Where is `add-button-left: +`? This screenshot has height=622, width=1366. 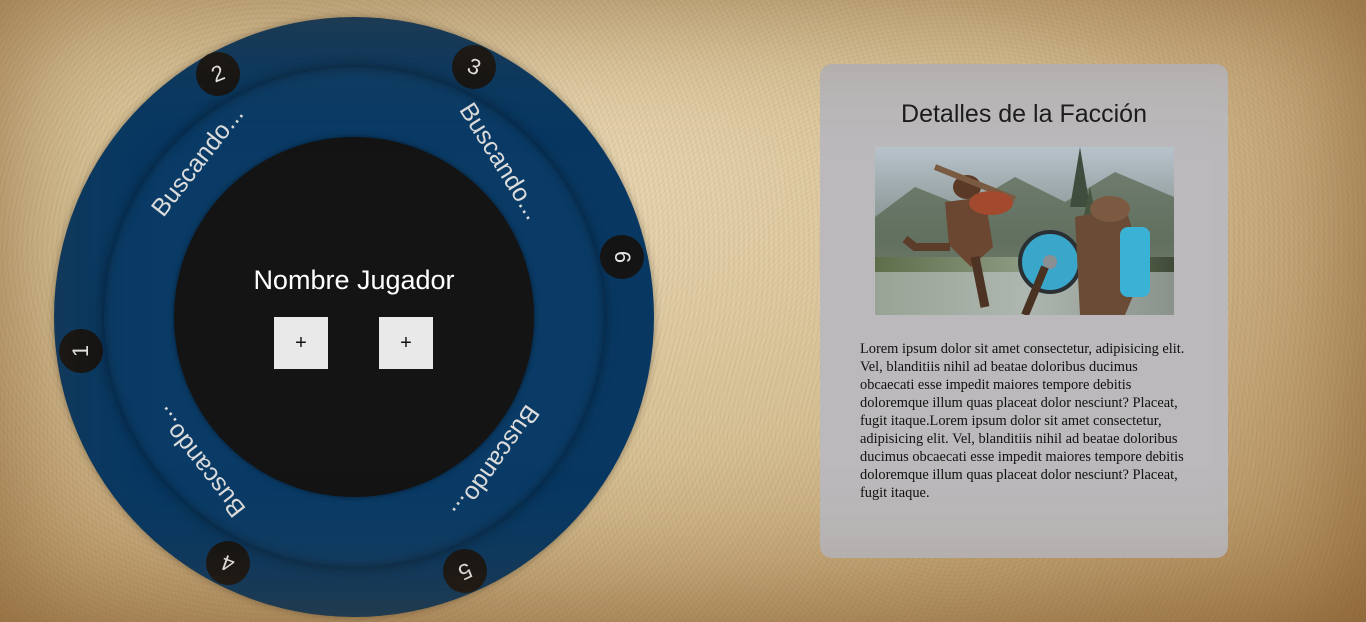
add-button-left: + is located at coordinates (301, 343).